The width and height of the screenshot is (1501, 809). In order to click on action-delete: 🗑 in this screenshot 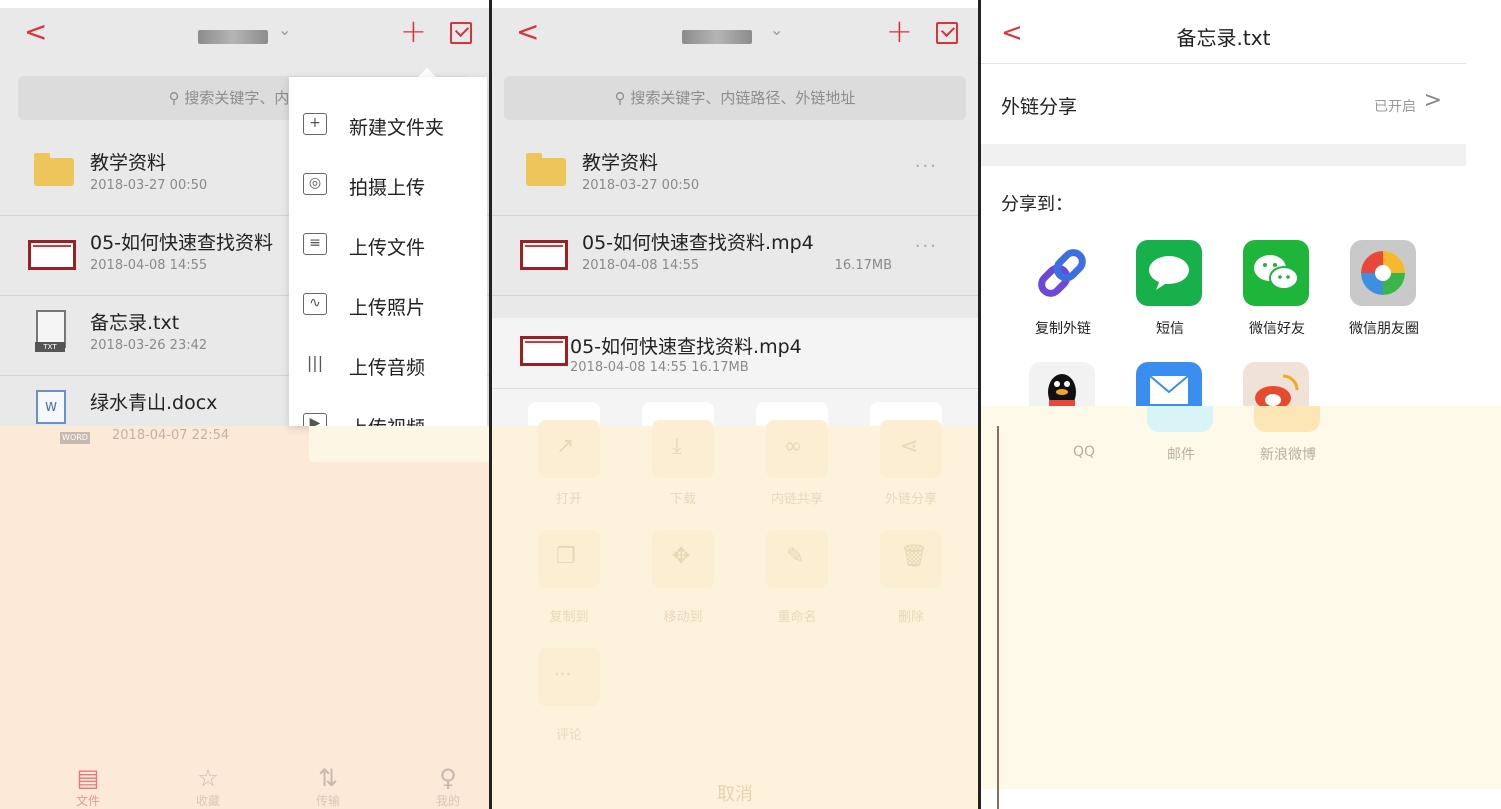, I will do `click(911, 559)`.